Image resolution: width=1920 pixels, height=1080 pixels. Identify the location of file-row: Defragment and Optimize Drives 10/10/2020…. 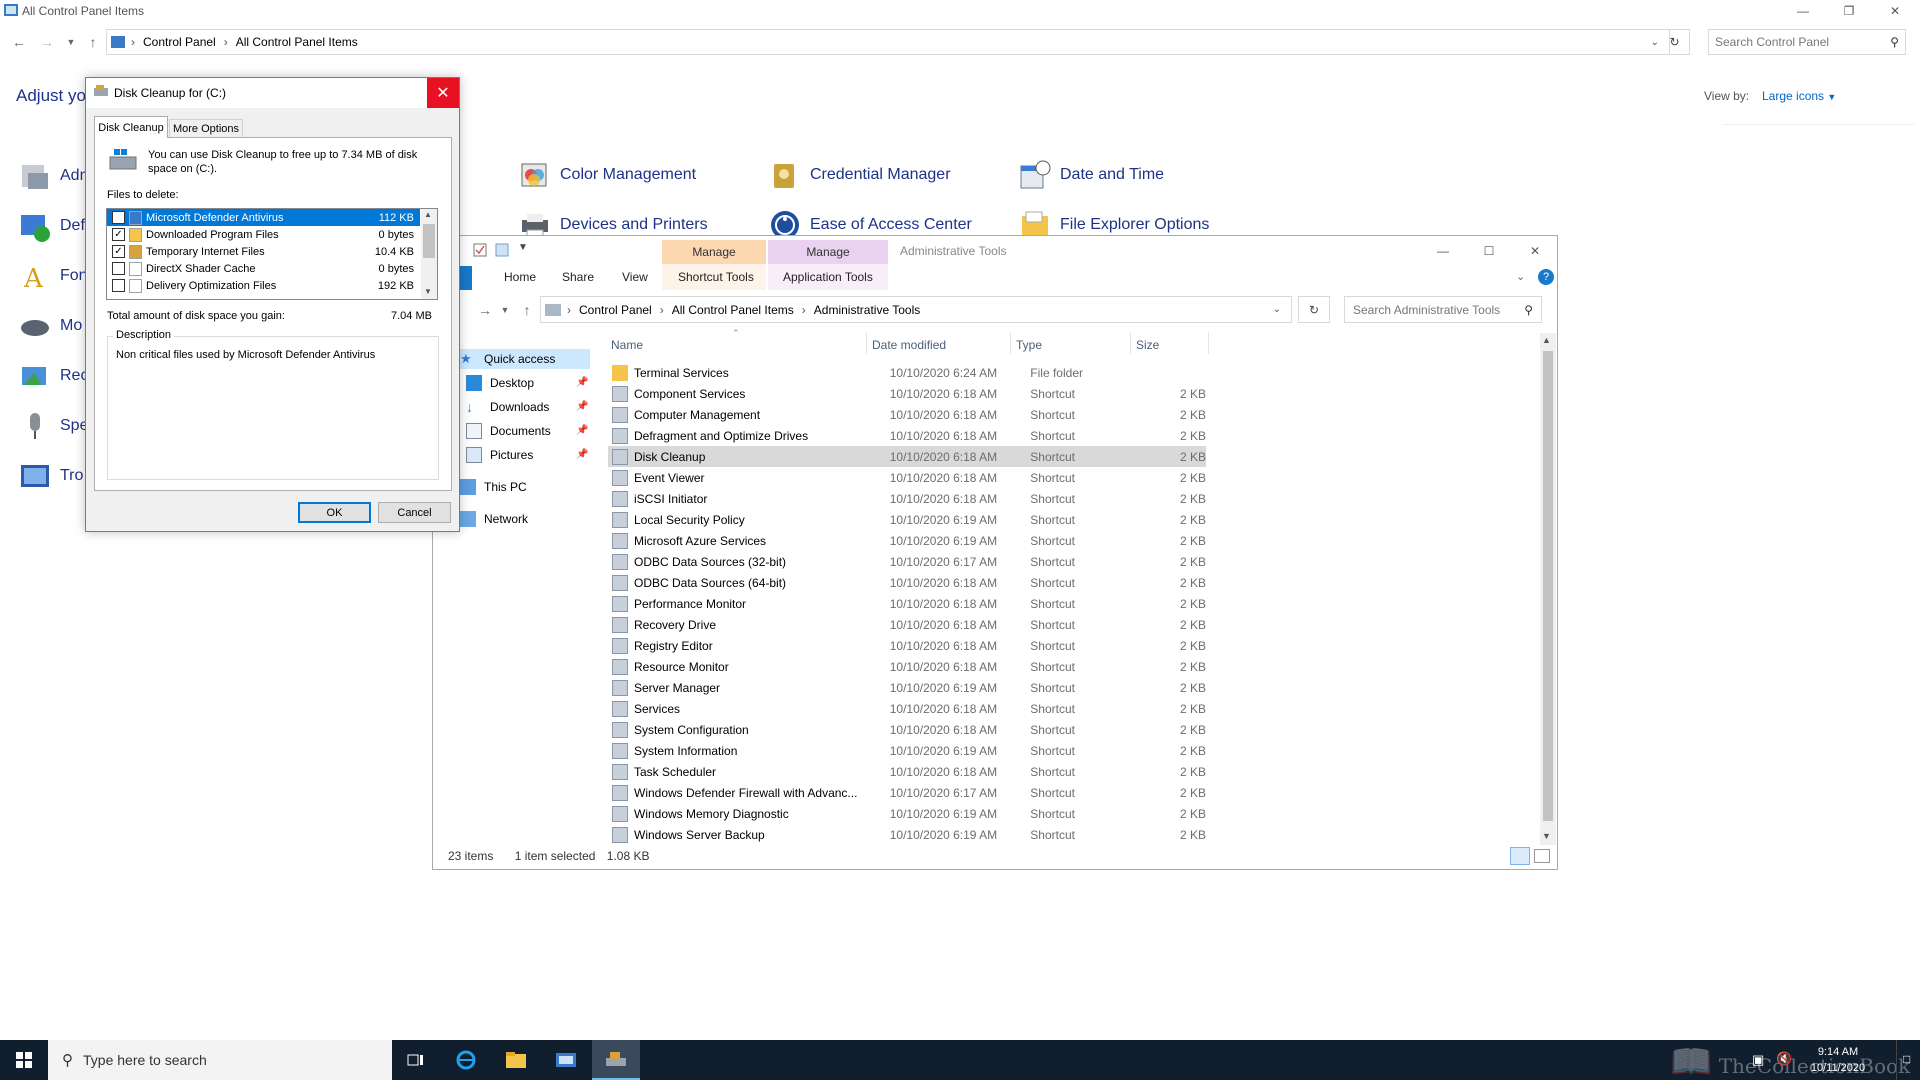
(907, 435).